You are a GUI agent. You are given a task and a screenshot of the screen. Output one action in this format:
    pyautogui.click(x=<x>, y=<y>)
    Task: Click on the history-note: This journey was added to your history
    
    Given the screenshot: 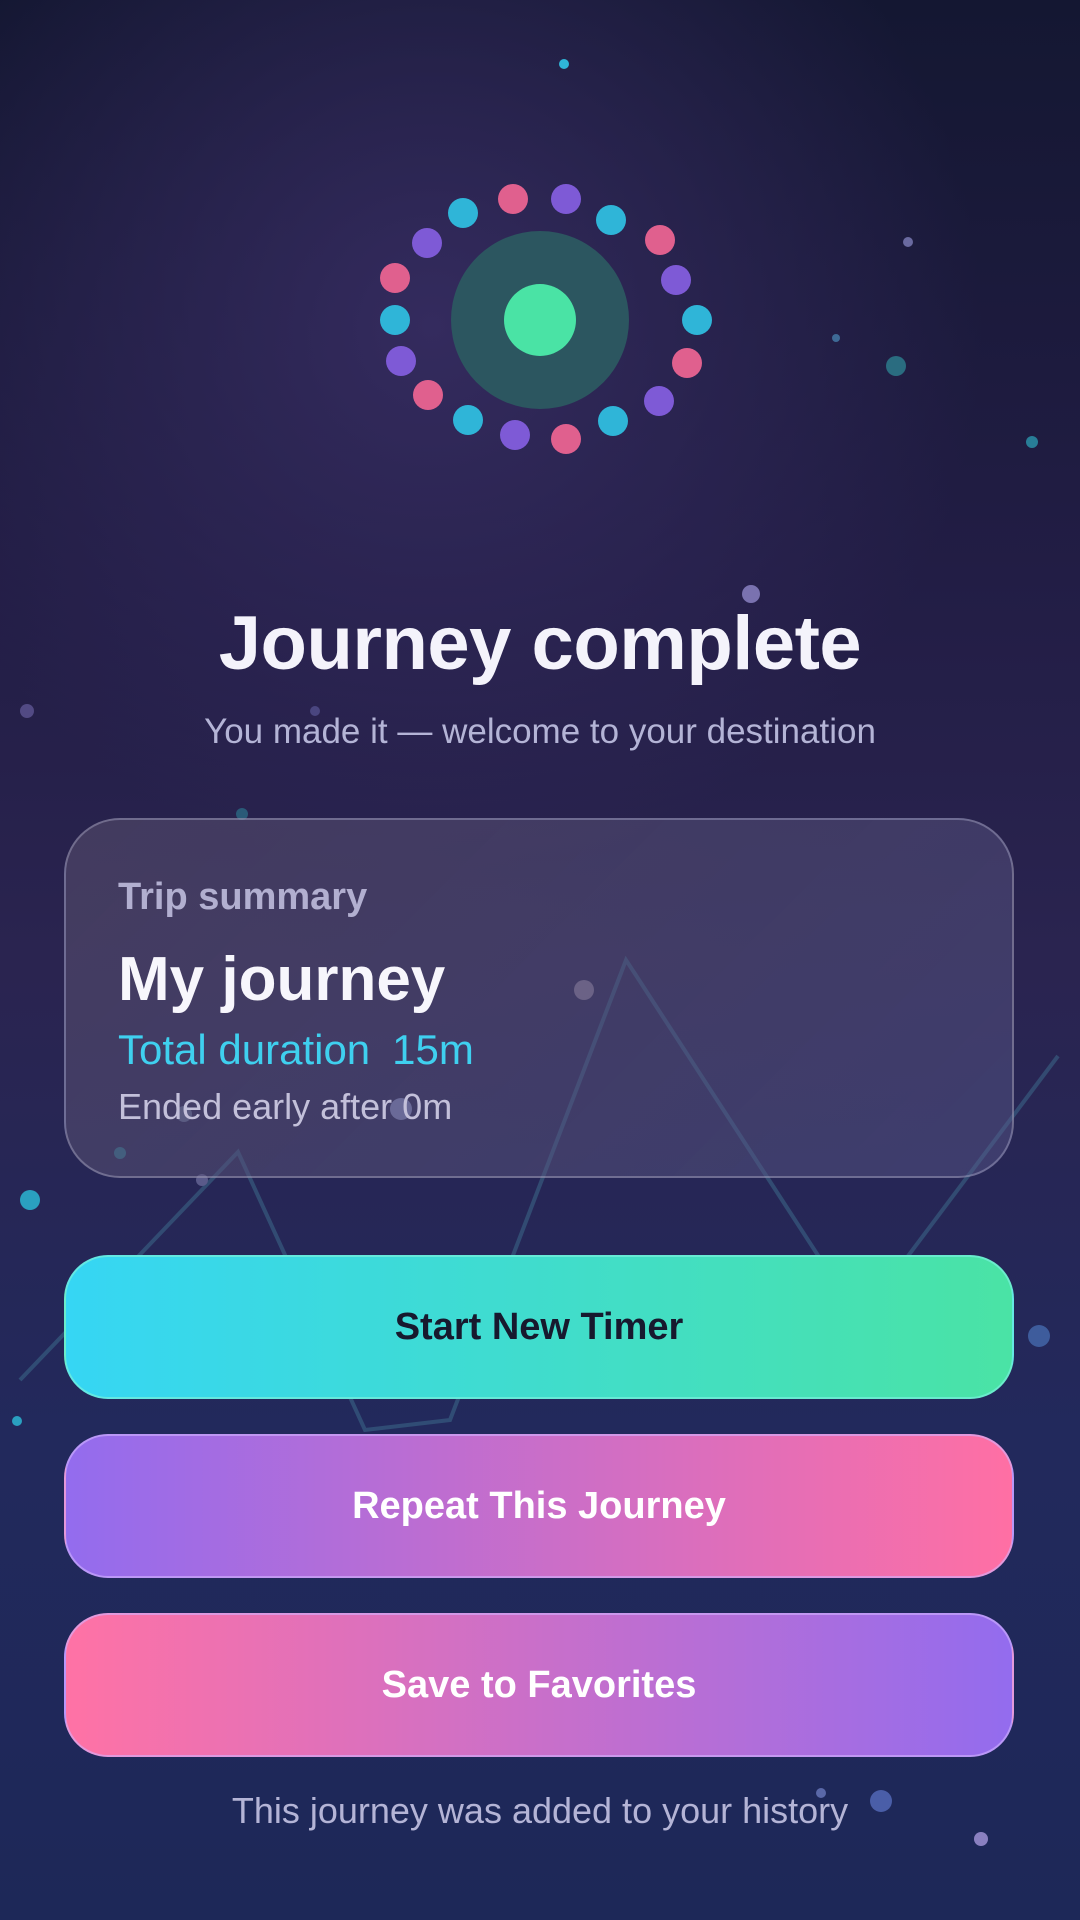 What is the action you would take?
    pyautogui.click(x=540, y=1810)
    